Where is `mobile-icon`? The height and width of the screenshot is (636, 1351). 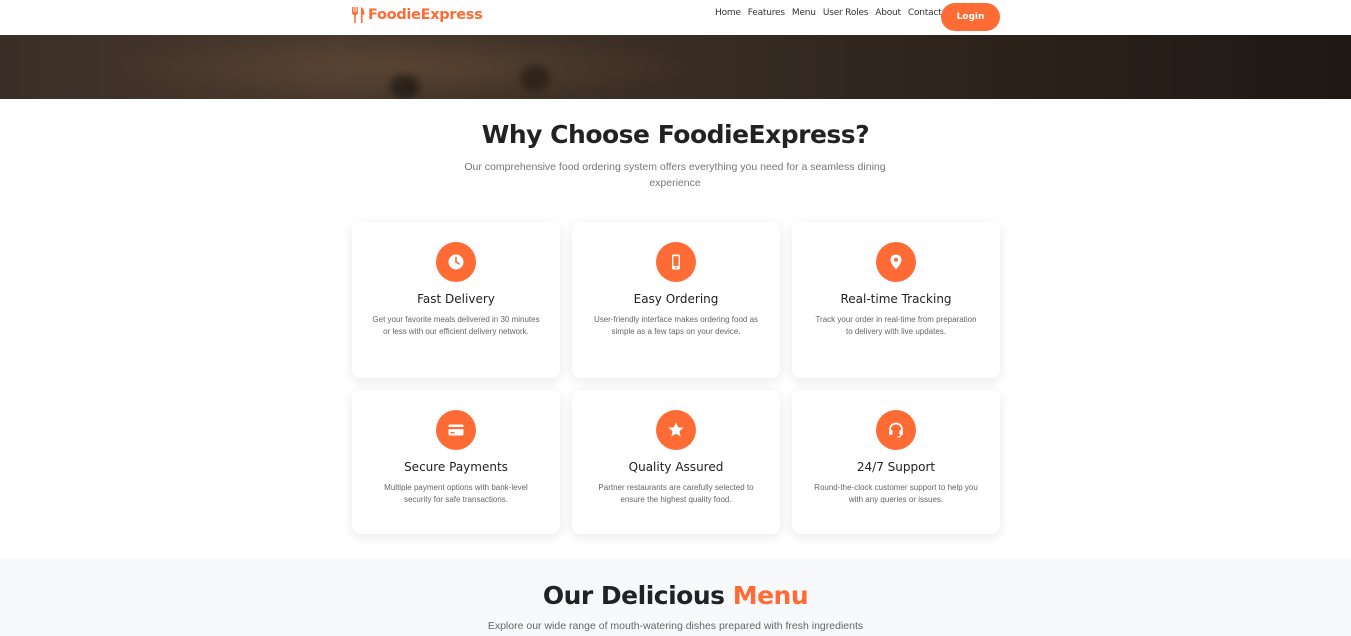 mobile-icon is located at coordinates (676, 262).